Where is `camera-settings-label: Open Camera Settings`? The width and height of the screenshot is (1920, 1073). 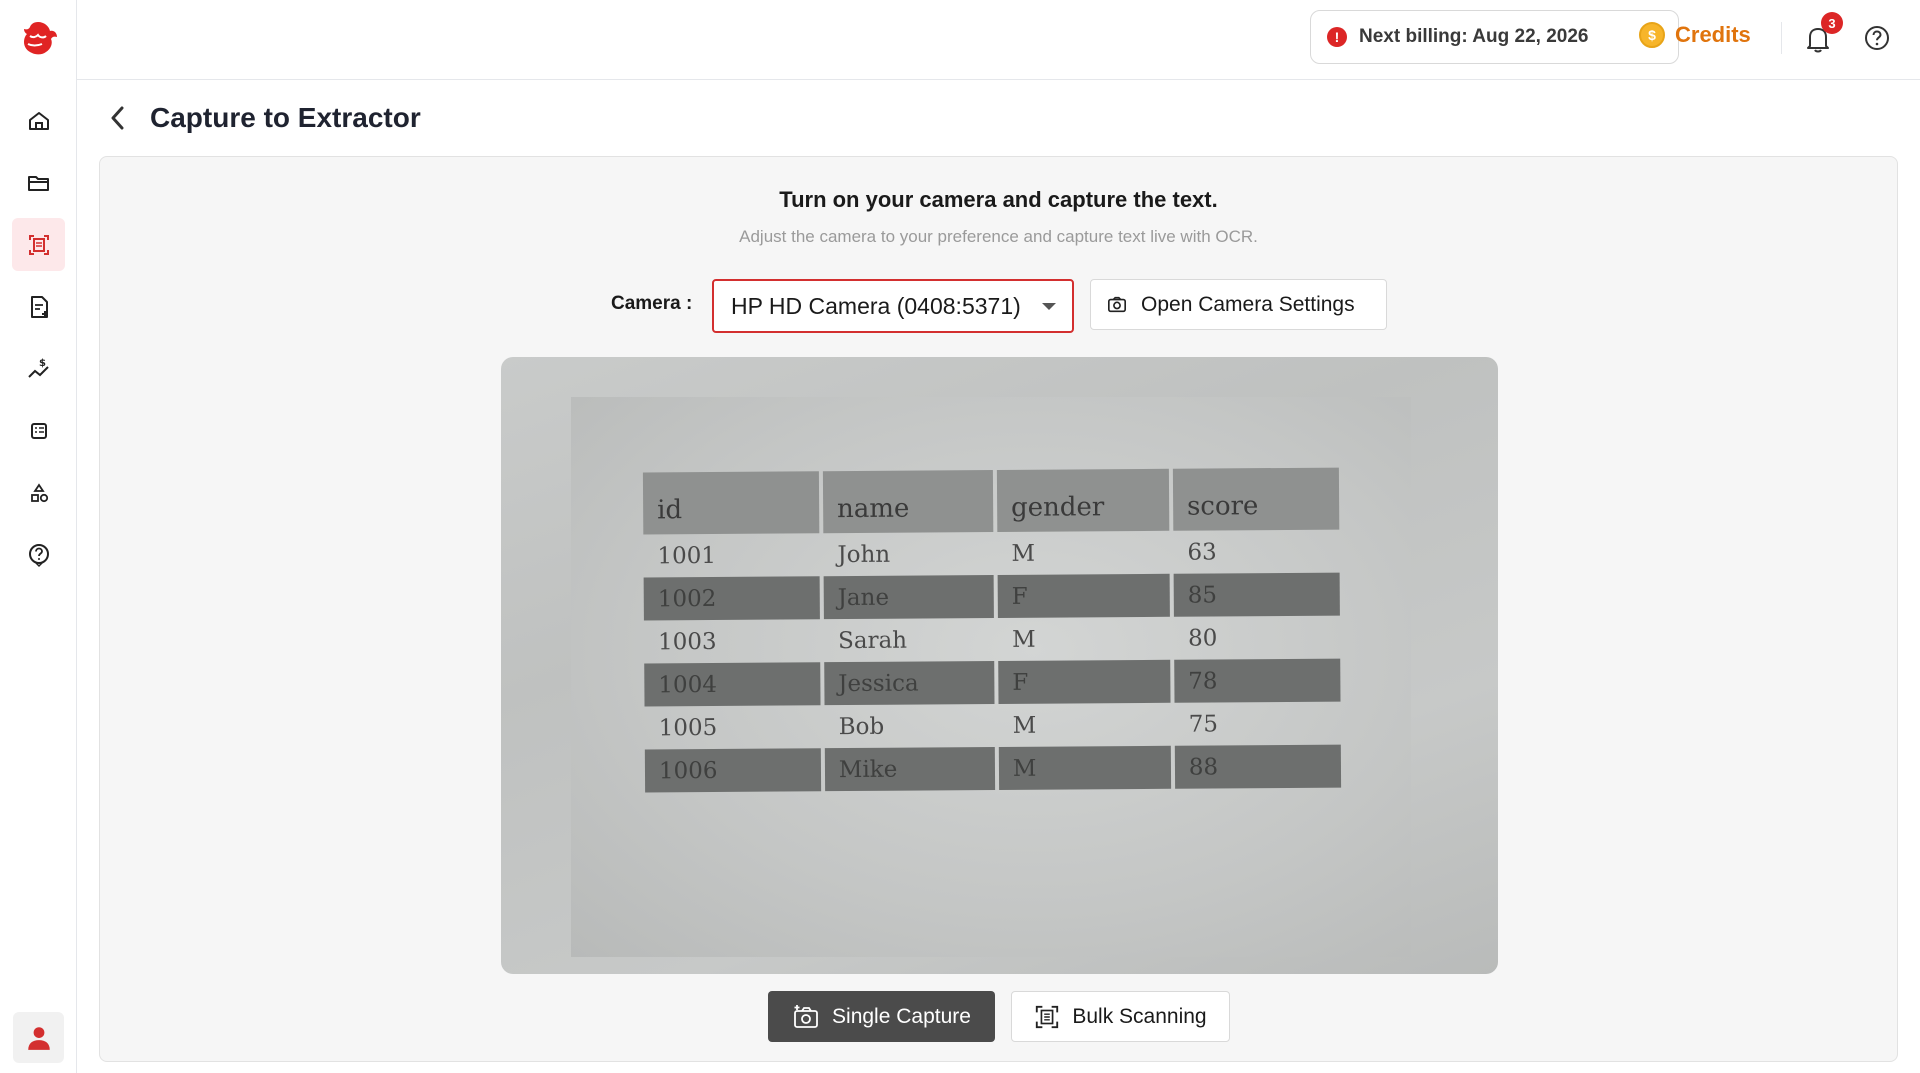 camera-settings-label: Open Camera Settings is located at coordinates (1248, 304).